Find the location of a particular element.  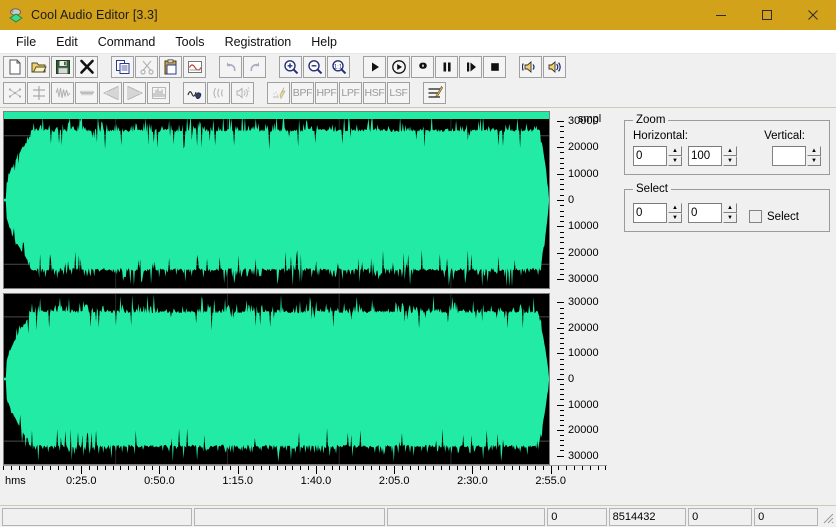

volume-down-button is located at coordinates (530, 67).